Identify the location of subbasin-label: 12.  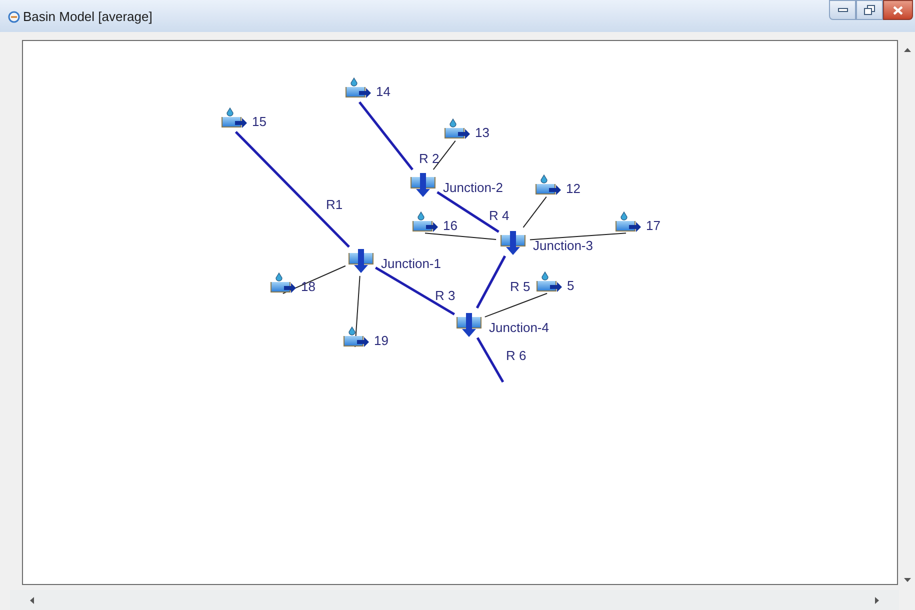
(573, 188).